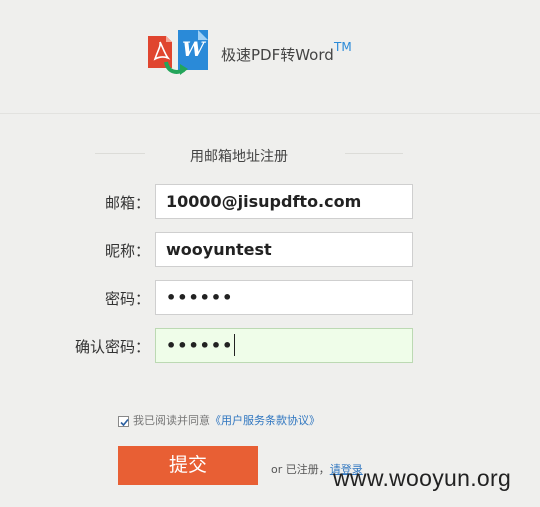 The image size is (540, 507). Describe the element at coordinates (235, 344) in the screenshot. I see `text-caret` at that location.